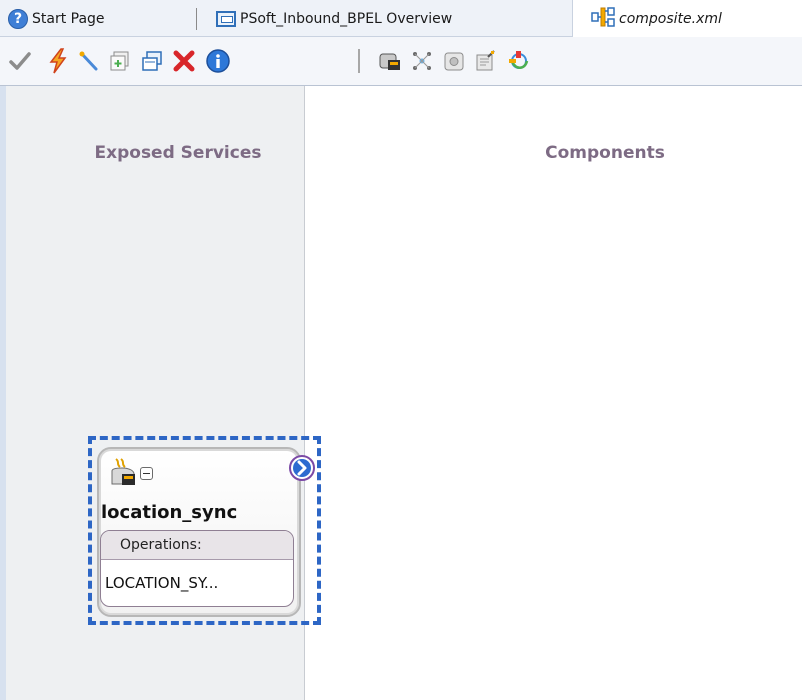 The width and height of the screenshot is (802, 700). I want to click on tab-label: PSoft_Inbound_BPEL Overview, so click(346, 18).